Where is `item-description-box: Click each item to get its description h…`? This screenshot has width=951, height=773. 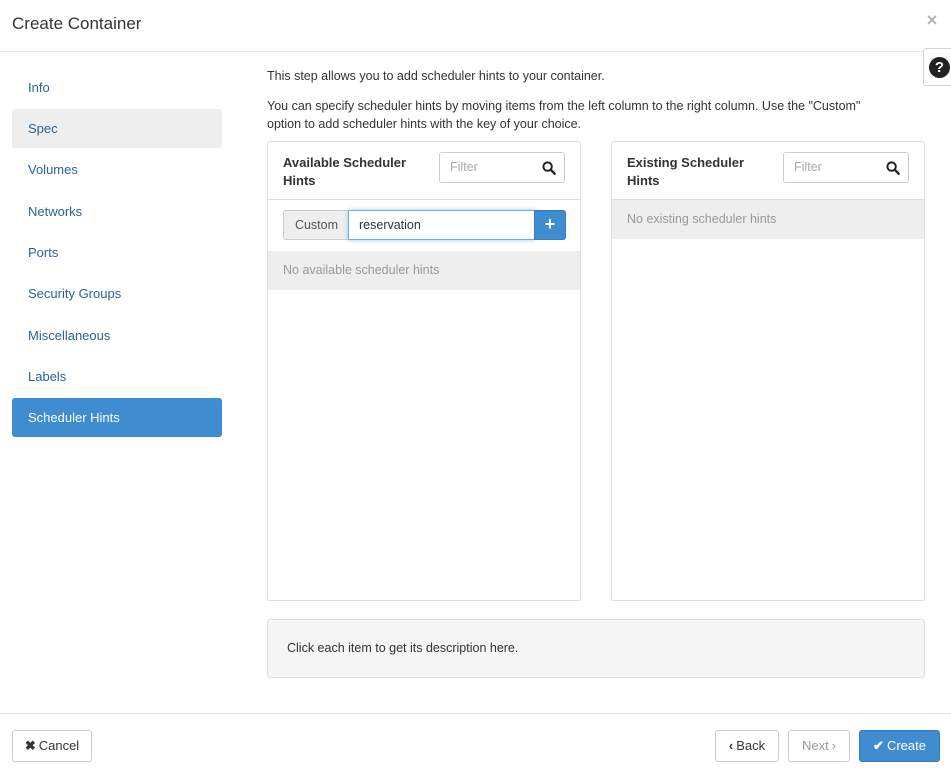 item-description-box: Click each item to get its description h… is located at coordinates (596, 648).